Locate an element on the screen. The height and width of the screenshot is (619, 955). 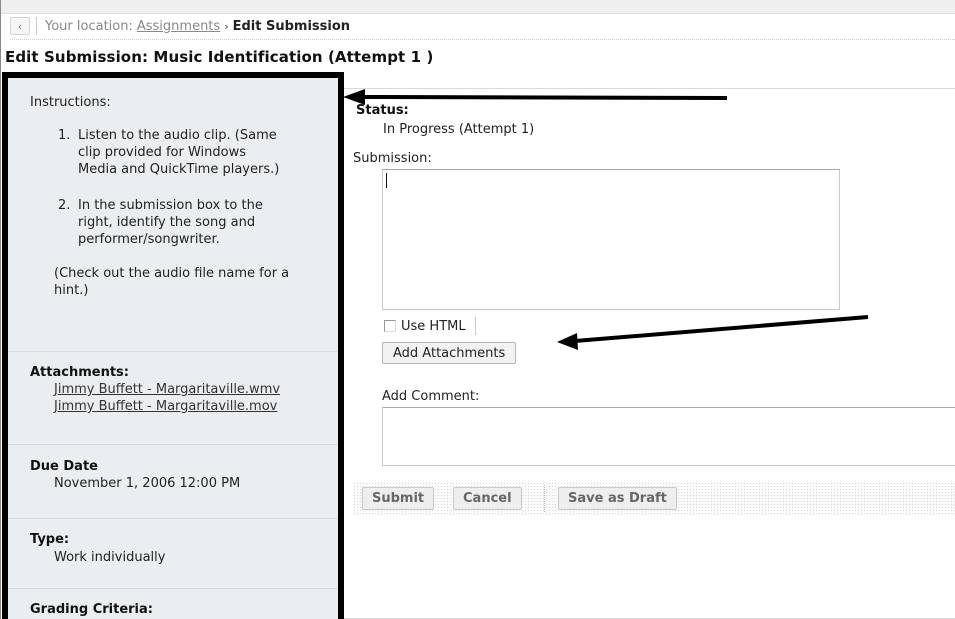
status-value: In Progress (Attempt 1) is located at coordinates (459, 129).